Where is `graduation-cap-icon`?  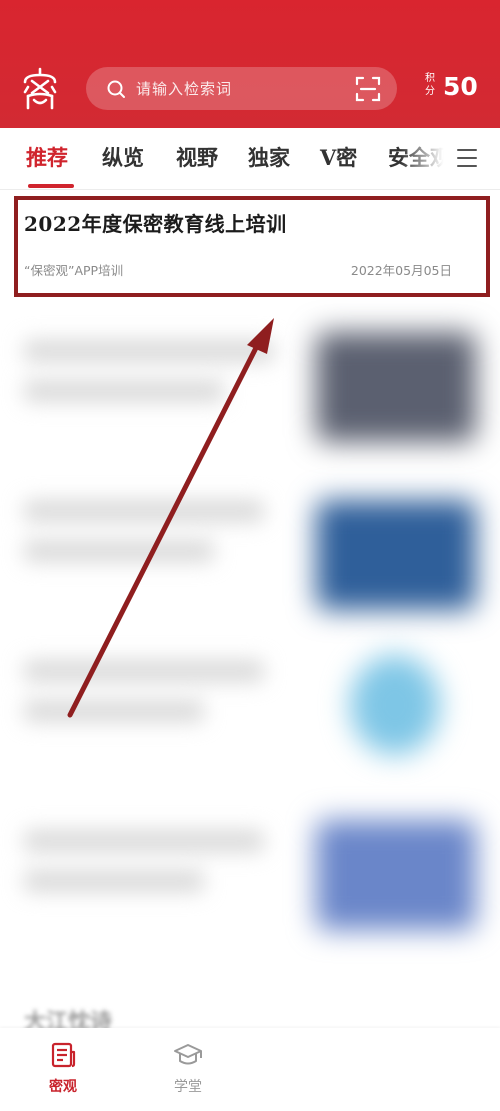 graduation-cap-icon is located at coordinates (188, 1054).